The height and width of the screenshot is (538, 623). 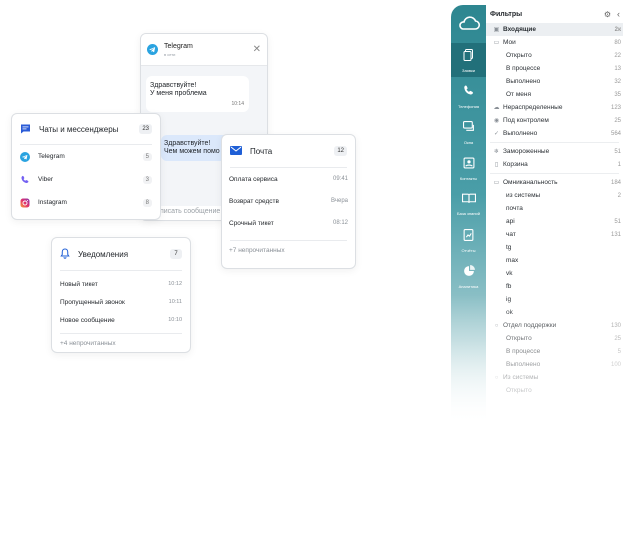 What do you see at coordinates (554, 325) in the screenshot?
I see `filter-item: ○ Отдел поддержки 130` at bounding box center [554, 325].